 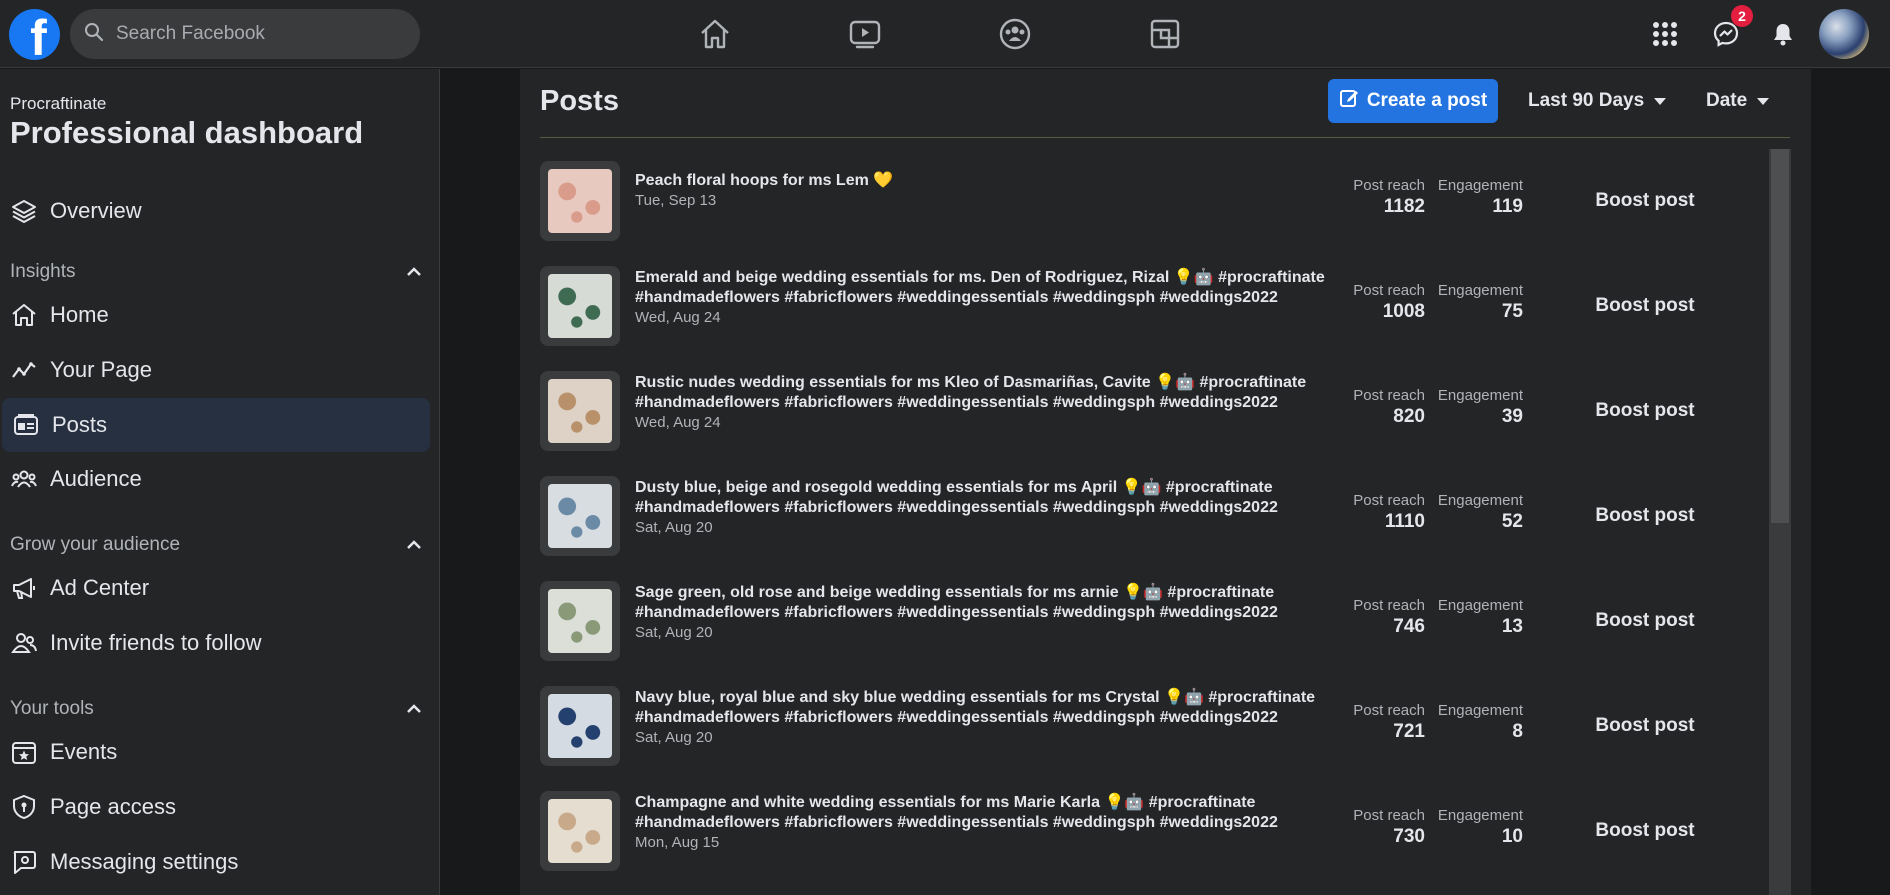 What do you see at coordinates (1479, 407) in the screenshot?
I see `post-engagement: Engagement 39` at bounding box center [1479, 407].